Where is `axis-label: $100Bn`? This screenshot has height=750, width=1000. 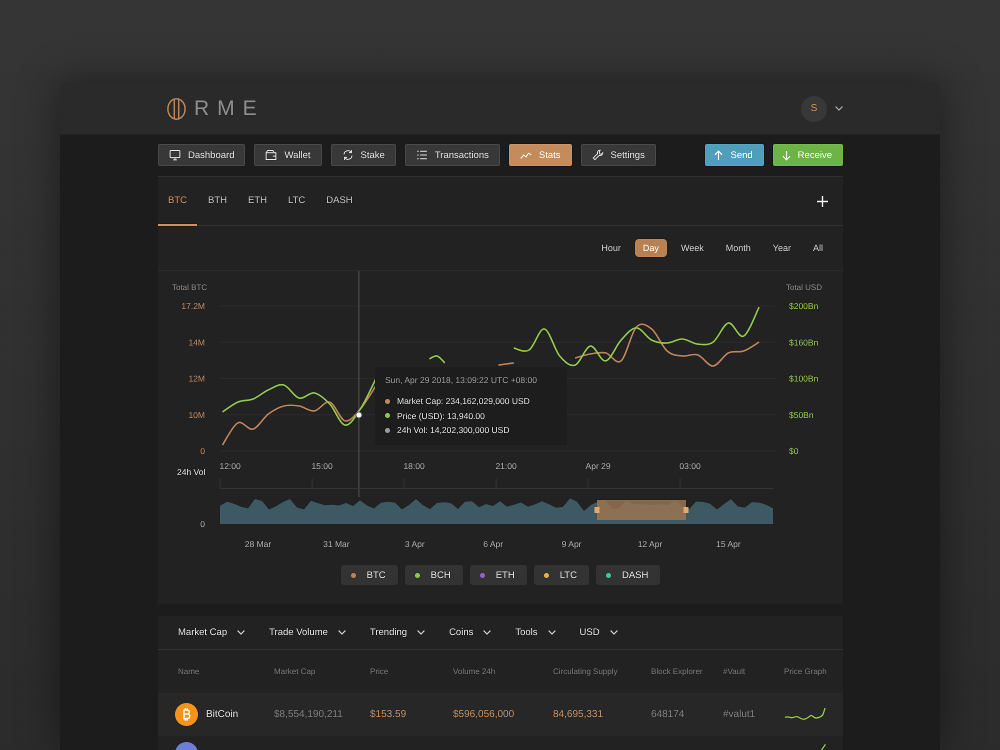
axis-label: $100Bn is located at coordinates (803, 379).